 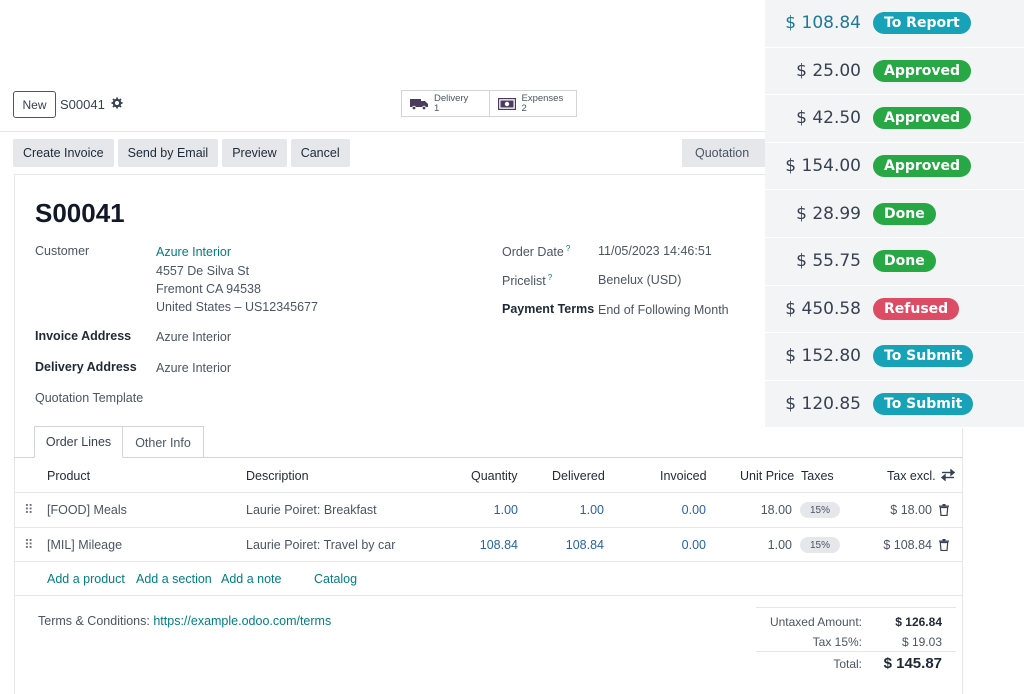 I want to click on row-2-description: Laurie Poiret: Travel by car, so click(x=320, y=545).